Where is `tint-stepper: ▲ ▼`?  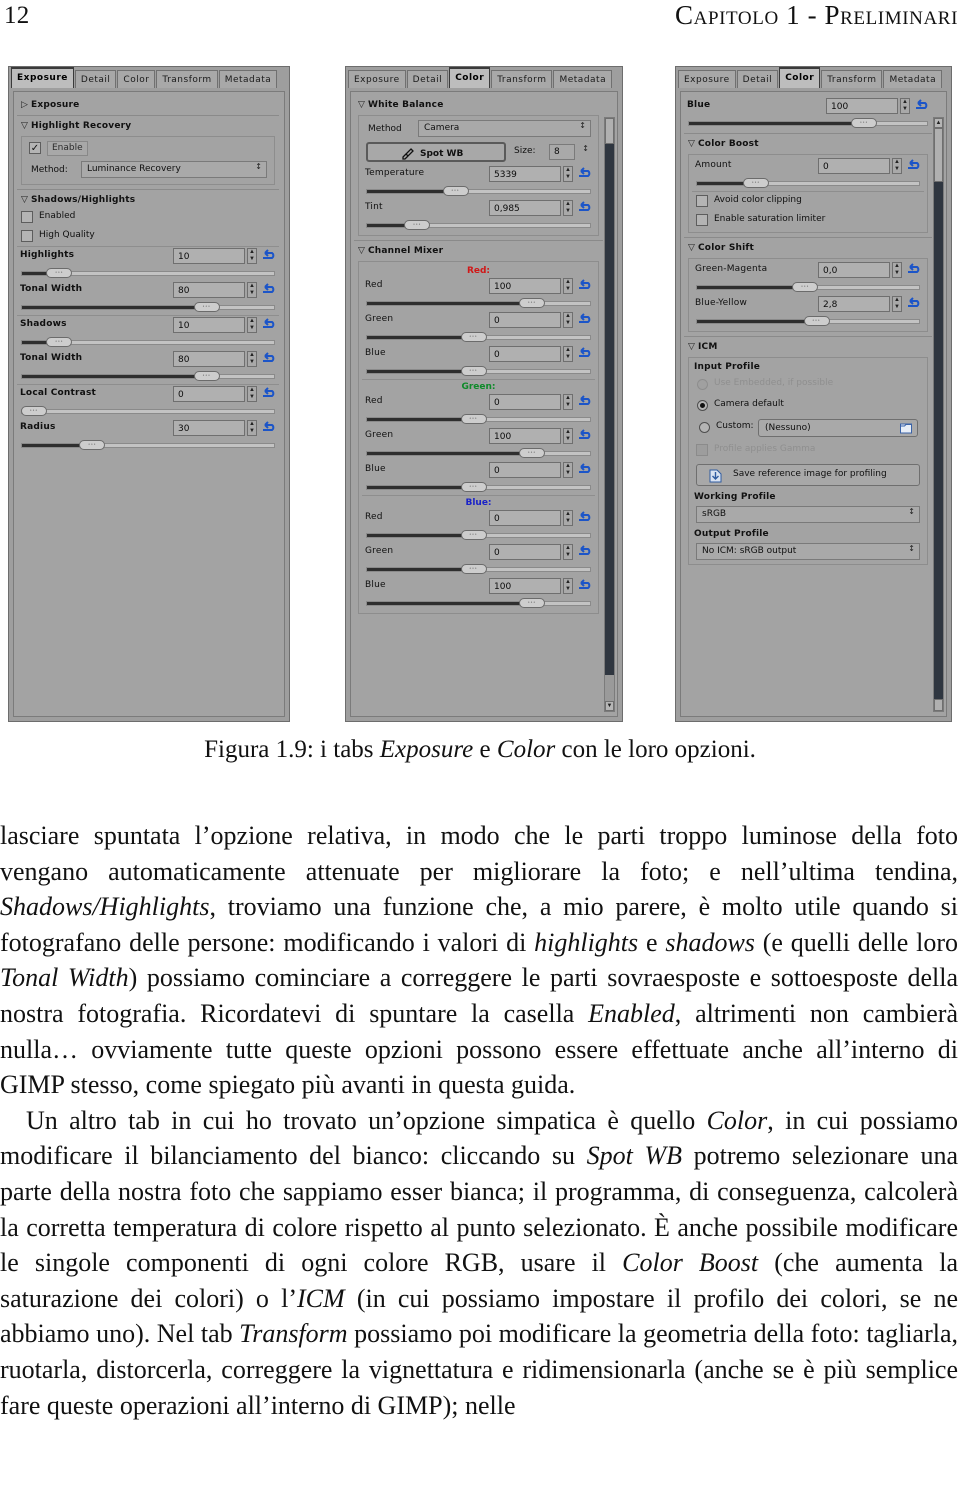 tint-stepper: ▲ ▼ is located at coordinates (568, 208).